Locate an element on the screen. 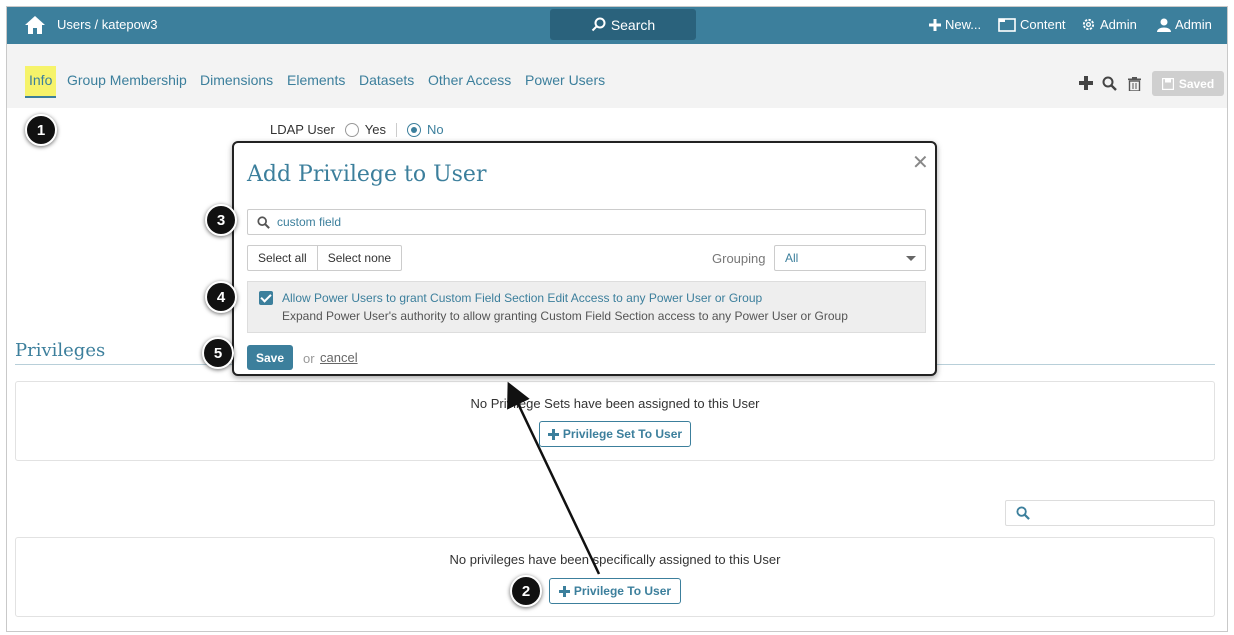 This screenshot has width=1234, height=635. step-badge-5: 5 is located at coordinates (218, 353).